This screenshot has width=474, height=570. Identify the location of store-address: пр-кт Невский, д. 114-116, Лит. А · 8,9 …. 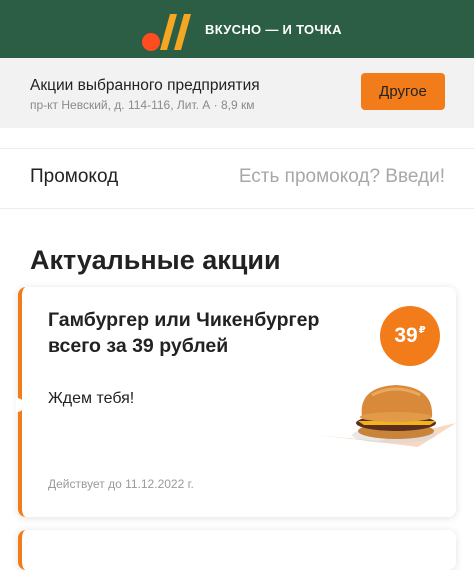
(142, 105).